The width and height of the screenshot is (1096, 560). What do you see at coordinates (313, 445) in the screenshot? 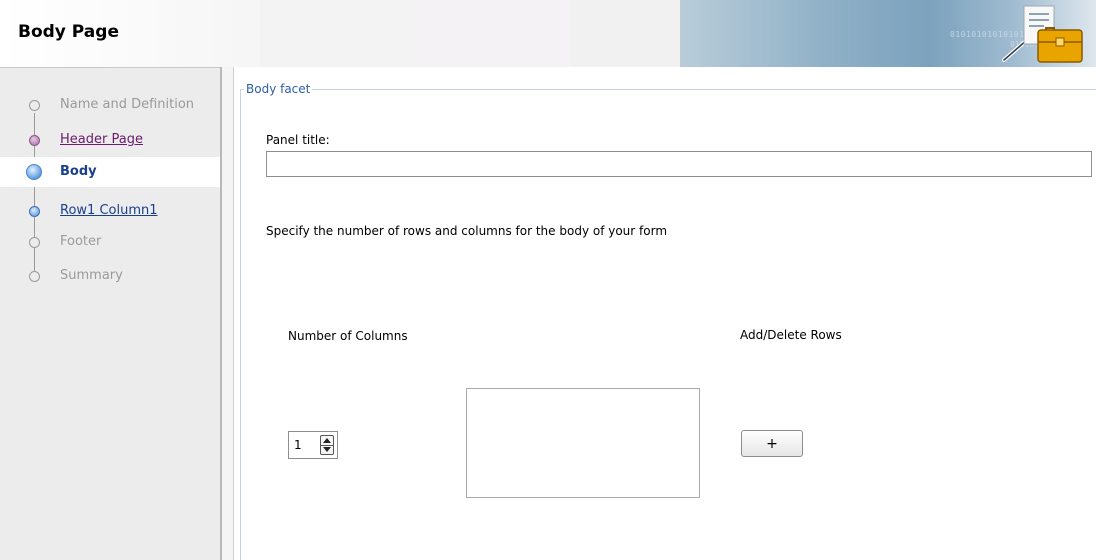
I see `columns-spinner: 1` at bounding box center [313, 445].